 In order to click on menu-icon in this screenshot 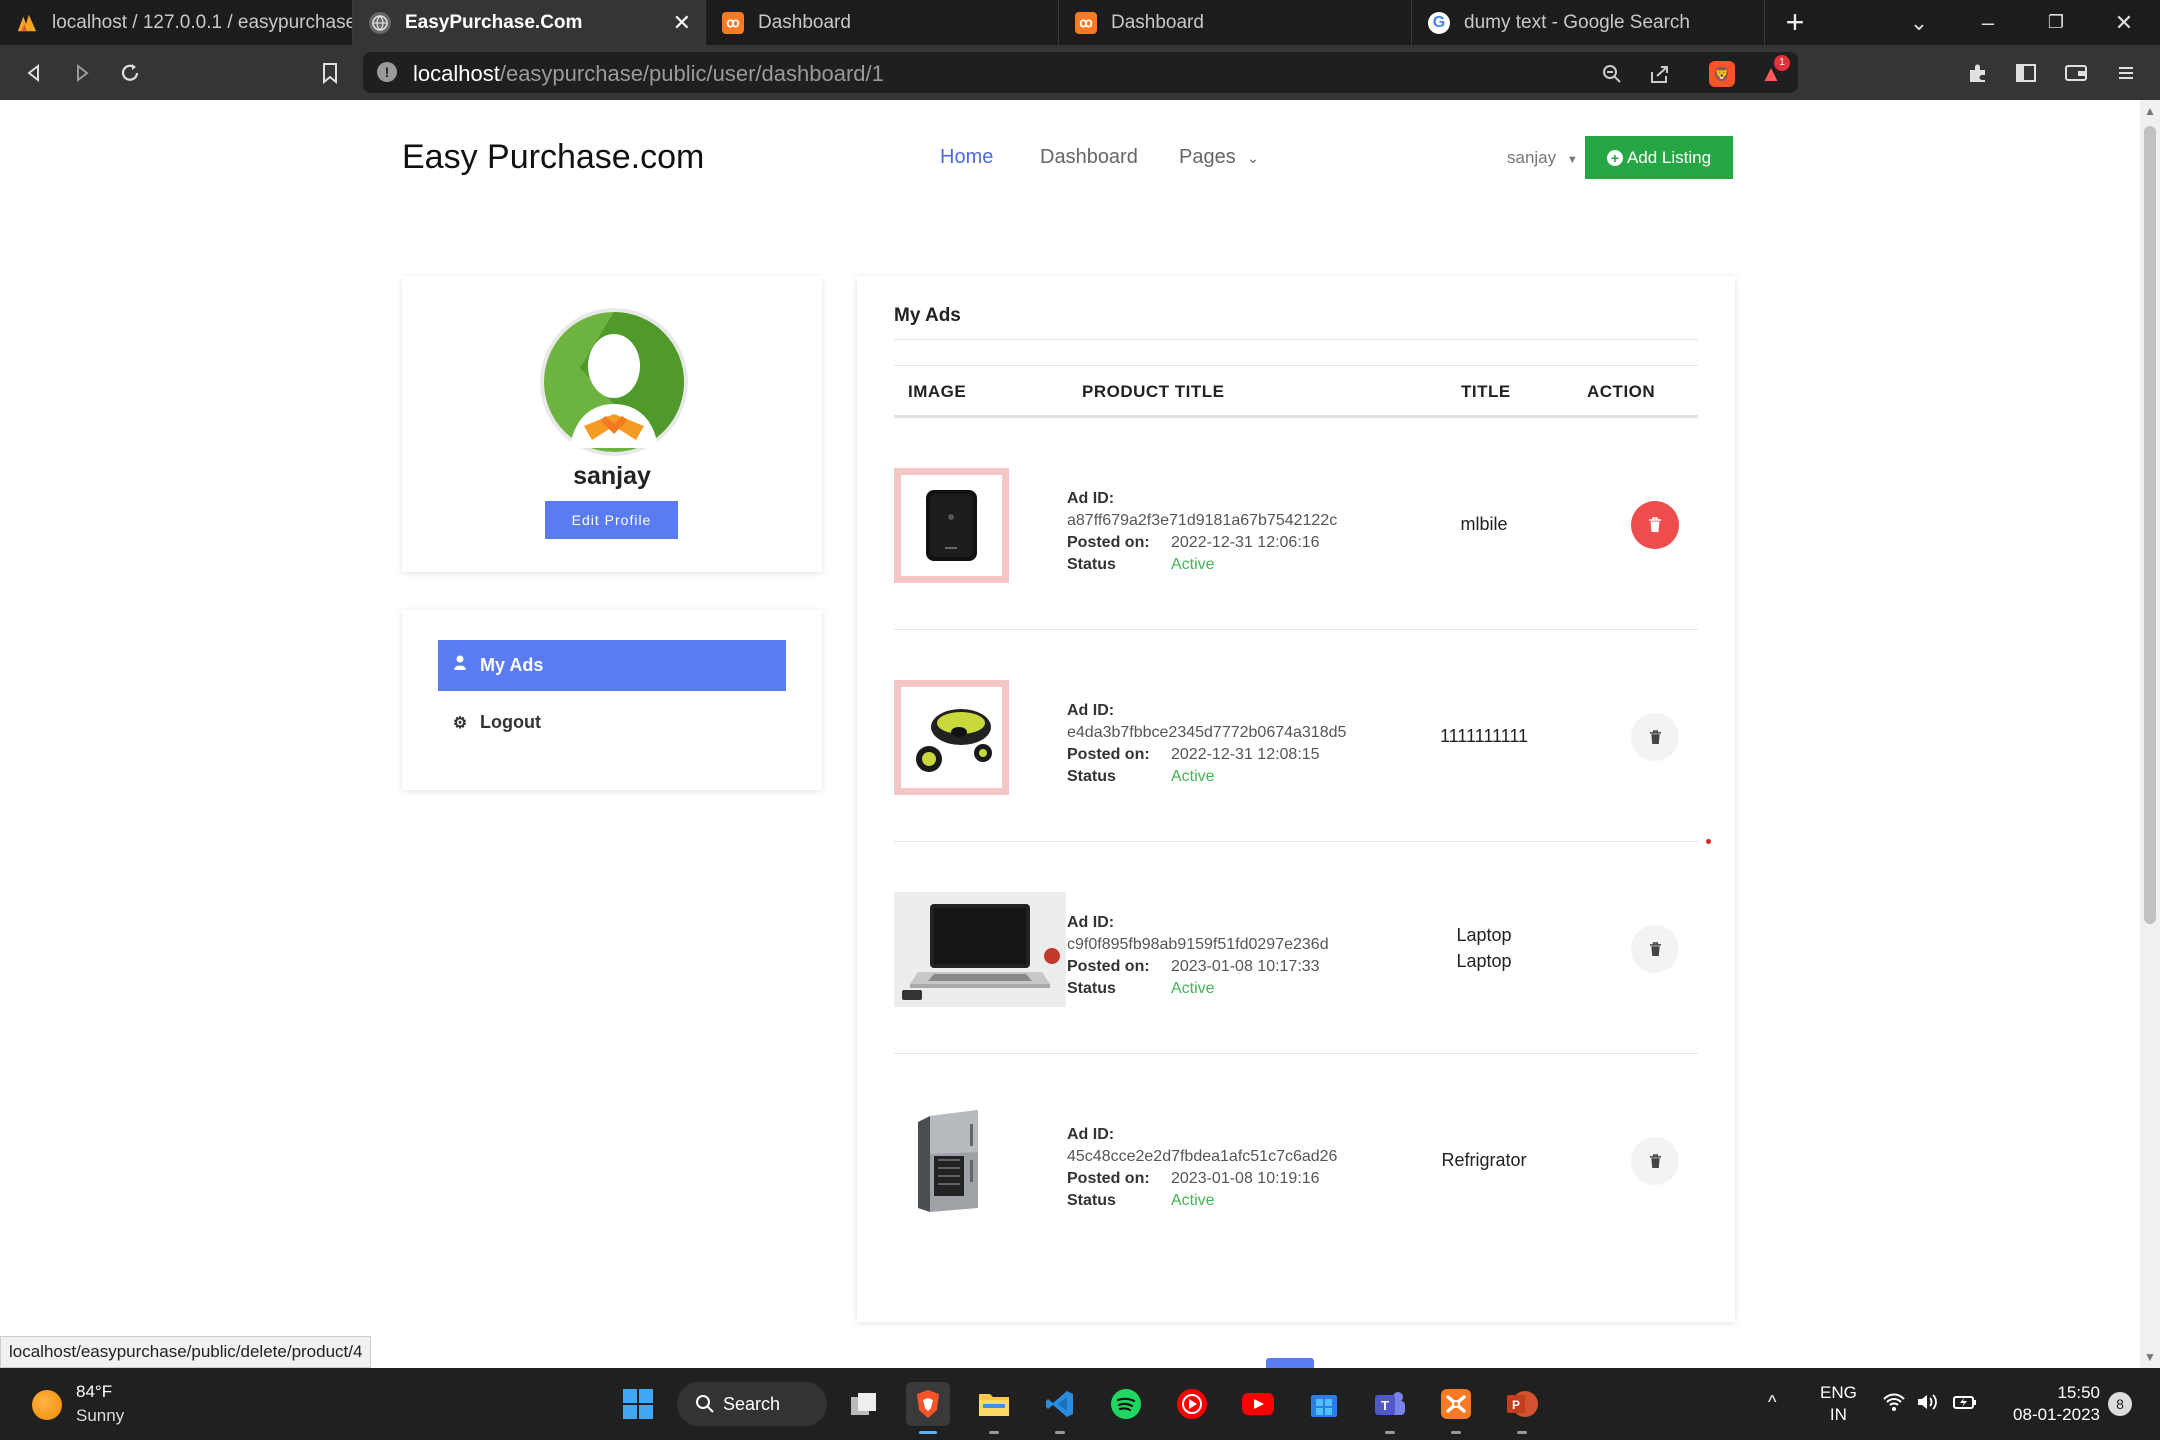, I will do `click(2126, 73)`.